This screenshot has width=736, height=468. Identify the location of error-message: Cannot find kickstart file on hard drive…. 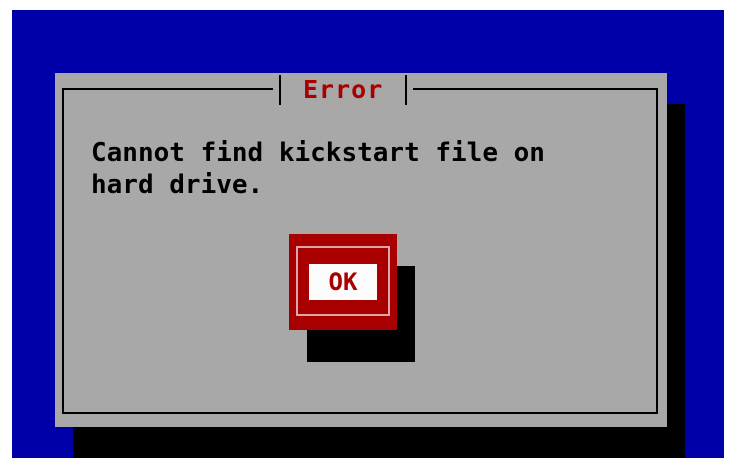
(318, 169).